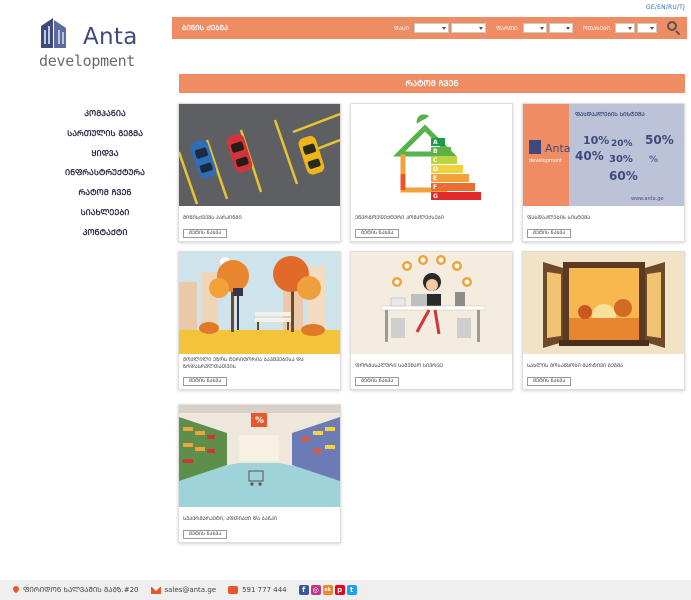 Image resolution: width=691 pixels, height=600 pixels. Describe the element at coordinates (105, 193) in the screenshot. I see `nav-item-why-us: ᲠᲐᲢᲝᲛ ᲩᲕᲔᲜ` at that location.